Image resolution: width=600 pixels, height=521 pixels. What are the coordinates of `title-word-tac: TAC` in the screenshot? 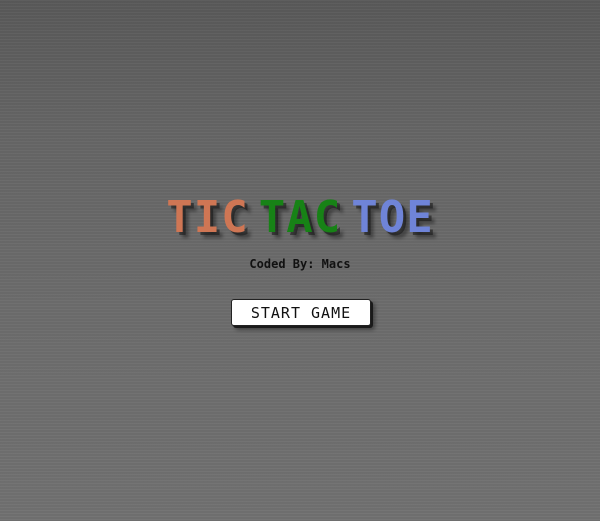 It's located at (300, 217).